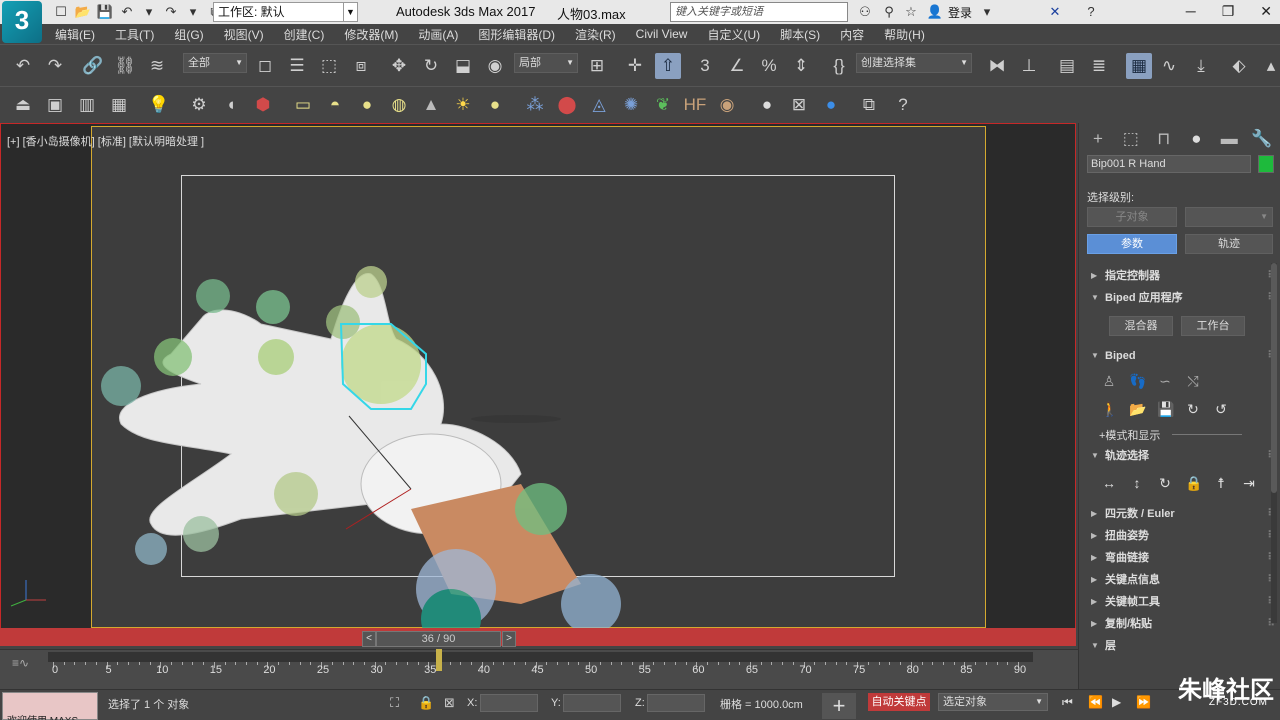 This screenshot has width=1280, height=720. What do you see at coordinates (304, 34) in the screenshot?
I see `menu-create: 创建(C)` at bounding box center [304, 34].